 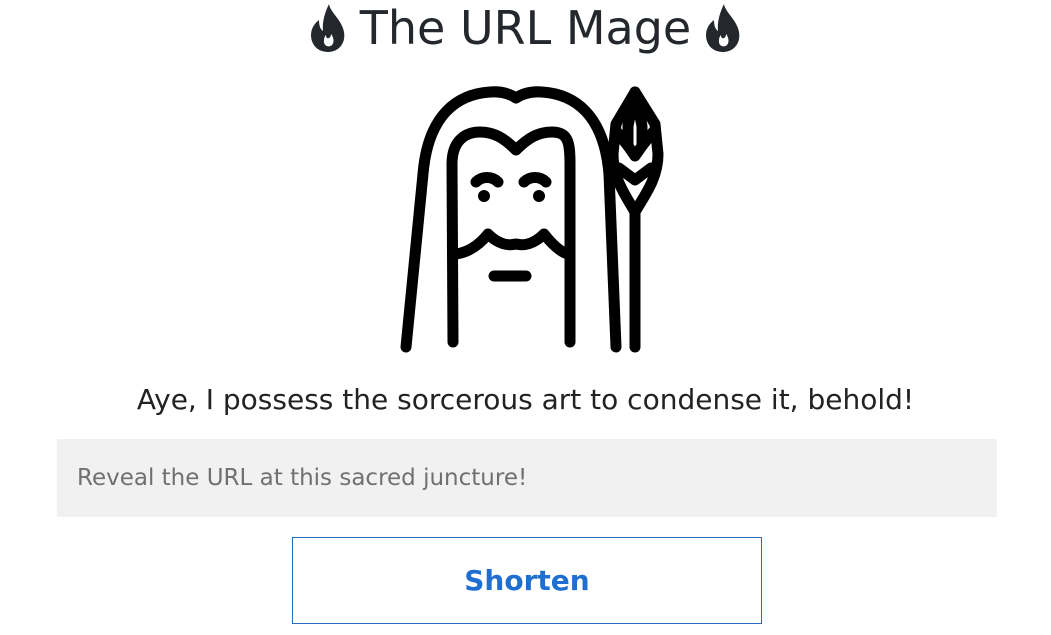 What do you see at coordinates (527, 580) in the screenshot?
I see `shorten-button: Shorten` at bounding box center [527, 580].